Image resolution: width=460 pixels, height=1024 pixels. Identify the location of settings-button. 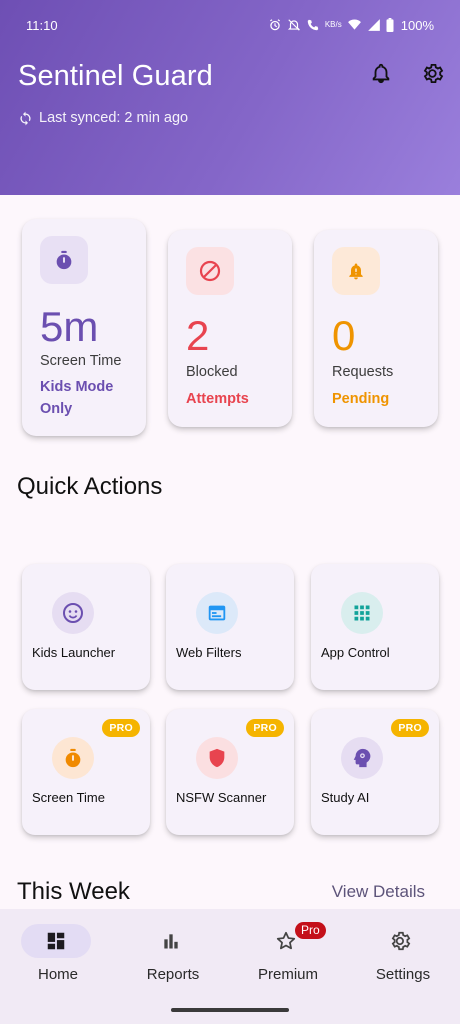
(433, 73).